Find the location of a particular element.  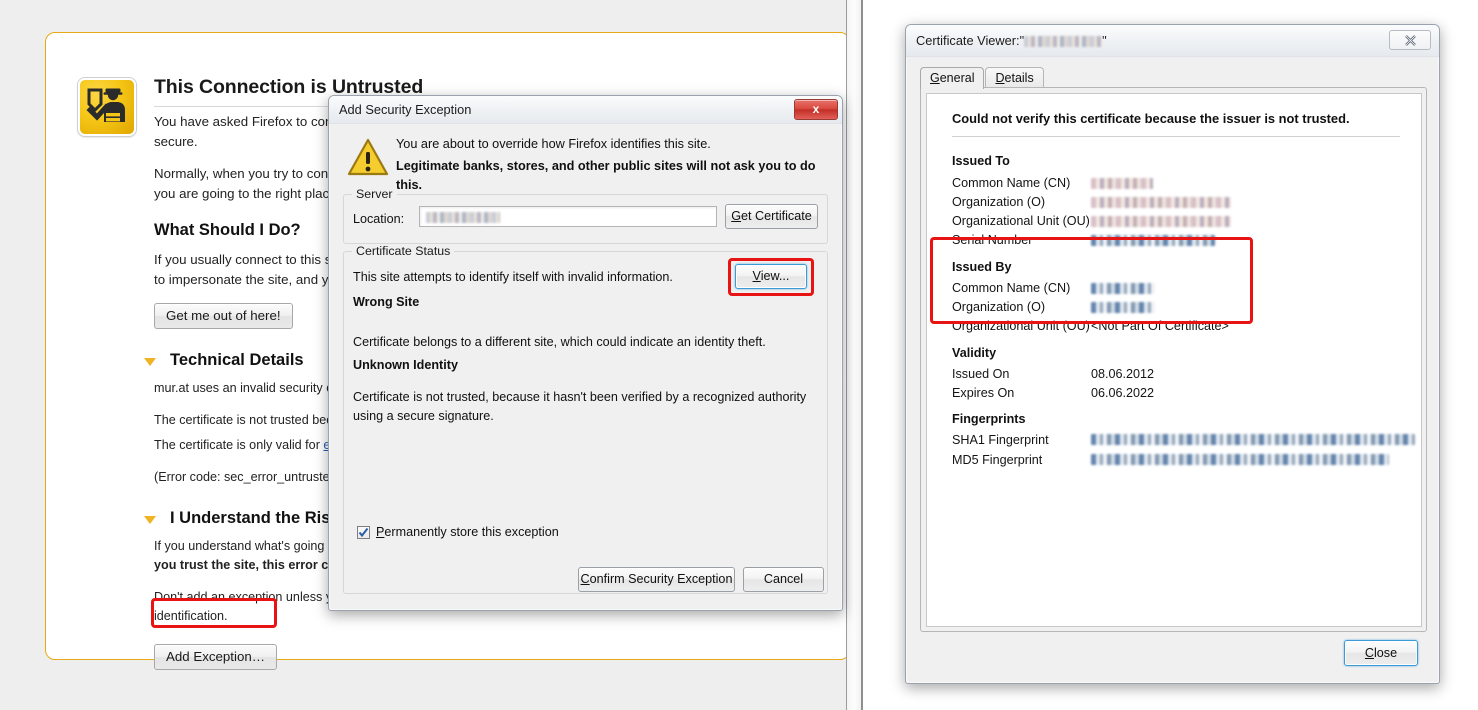

value-sha1-fingerprint-redacted is located at coordinates (1253, 439).